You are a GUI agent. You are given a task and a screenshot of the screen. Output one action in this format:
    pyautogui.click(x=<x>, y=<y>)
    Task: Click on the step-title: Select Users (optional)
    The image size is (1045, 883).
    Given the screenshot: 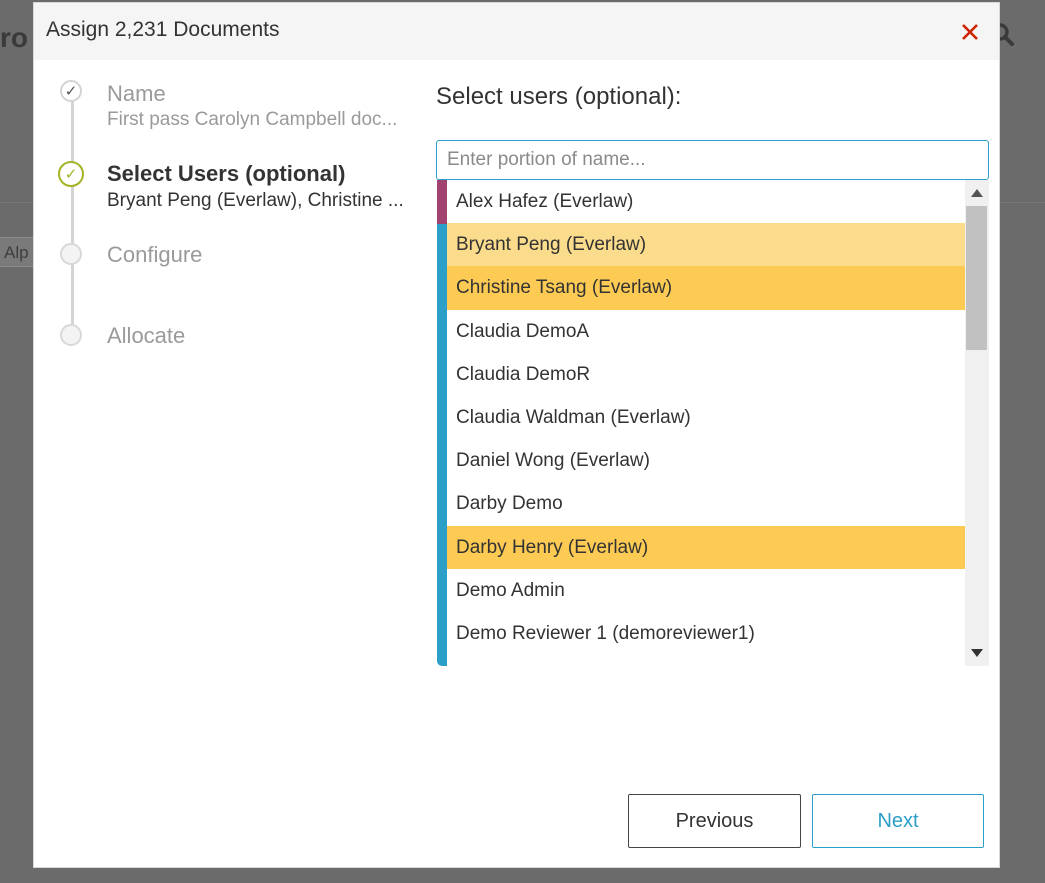 What is the action you would take?
    pyautogui.click(x=226, y=173)
    